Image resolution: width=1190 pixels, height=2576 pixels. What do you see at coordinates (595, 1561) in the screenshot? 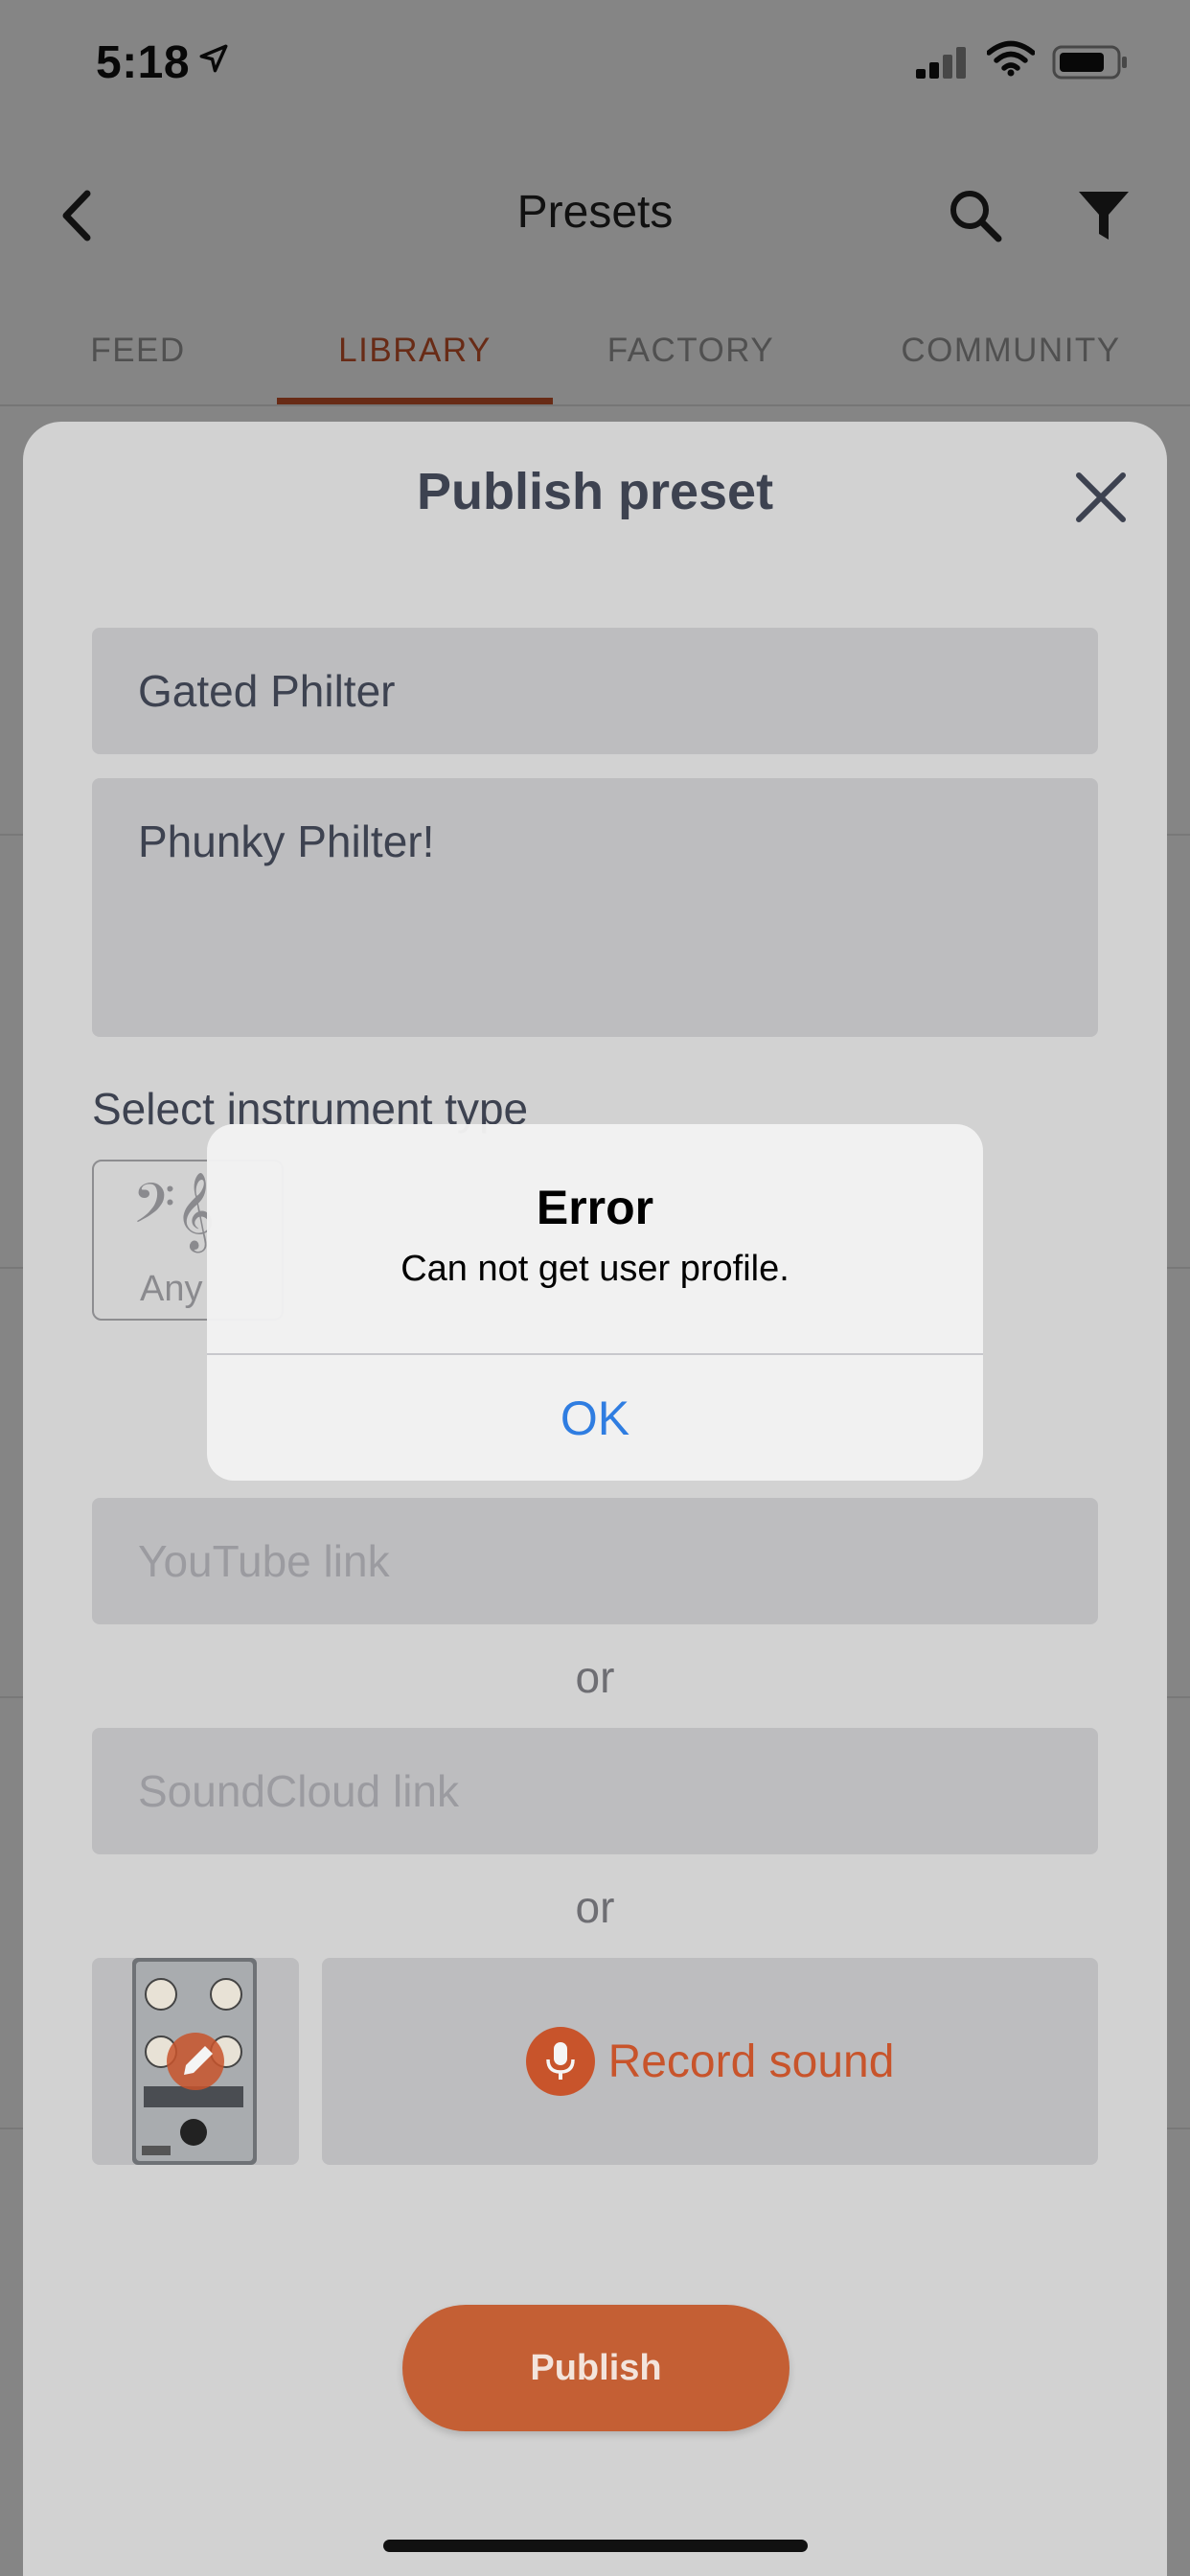
I see `youtube-link-input: YouTube link` at bounding box center [595, 1561].